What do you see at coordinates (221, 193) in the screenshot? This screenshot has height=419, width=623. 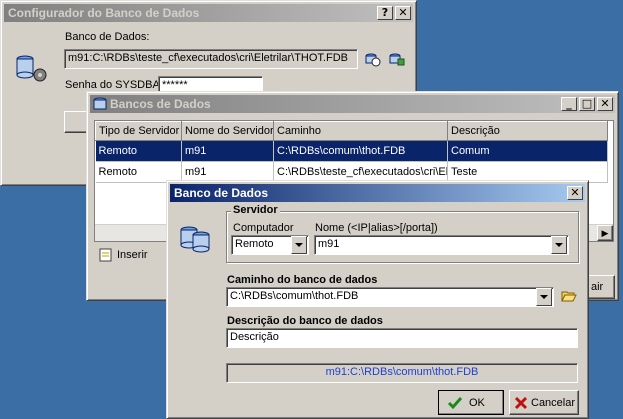 I see `dialog-title: Banco de Dados` at bounding box center [221, 193].